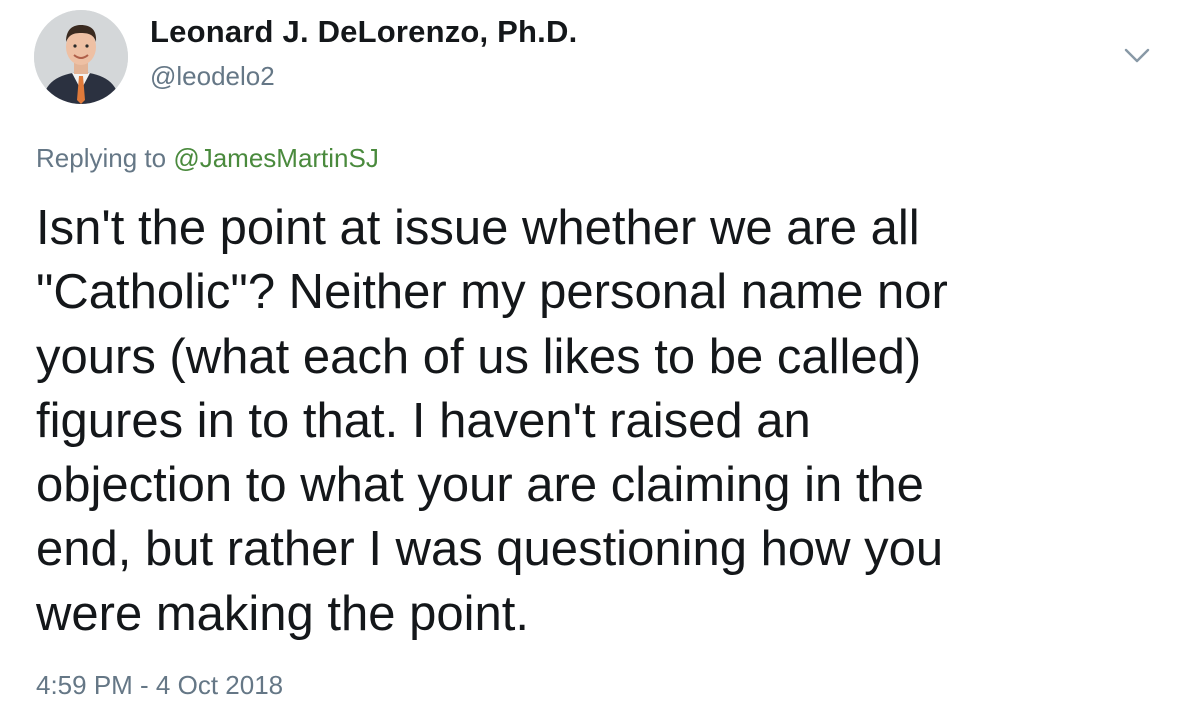  I want to click on tweet-line: "Catholic"? Neither my personal name nor, so click(492, 292).